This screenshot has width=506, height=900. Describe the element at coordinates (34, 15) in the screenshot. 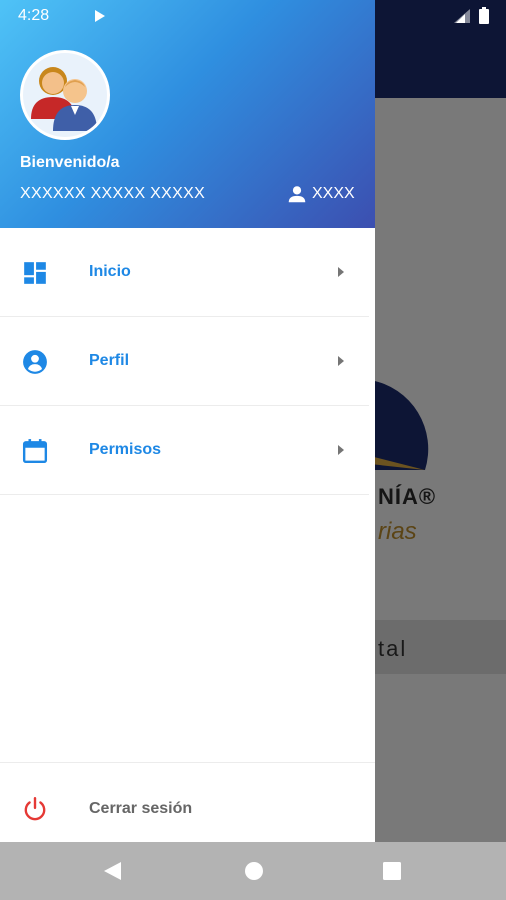

I see `status-time: 4:28` at that location.